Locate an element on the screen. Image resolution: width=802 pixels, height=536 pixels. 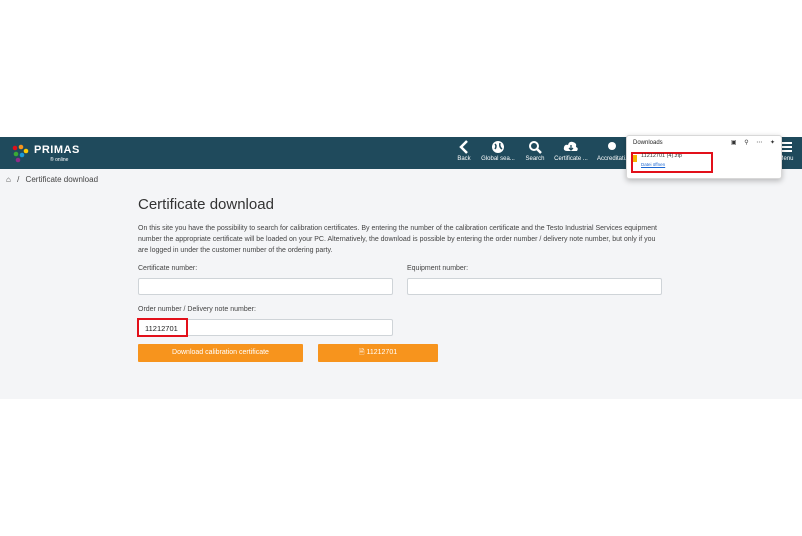
folder-icon: ▣ is located at coordinates (734, 143).